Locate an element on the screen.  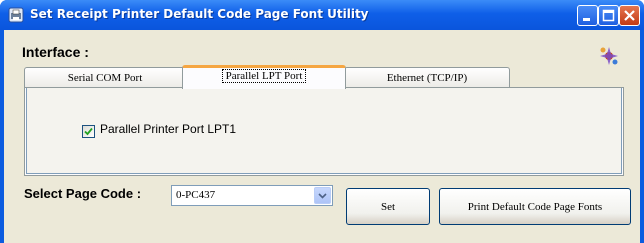
close-button is located at coordinates (629, 15).